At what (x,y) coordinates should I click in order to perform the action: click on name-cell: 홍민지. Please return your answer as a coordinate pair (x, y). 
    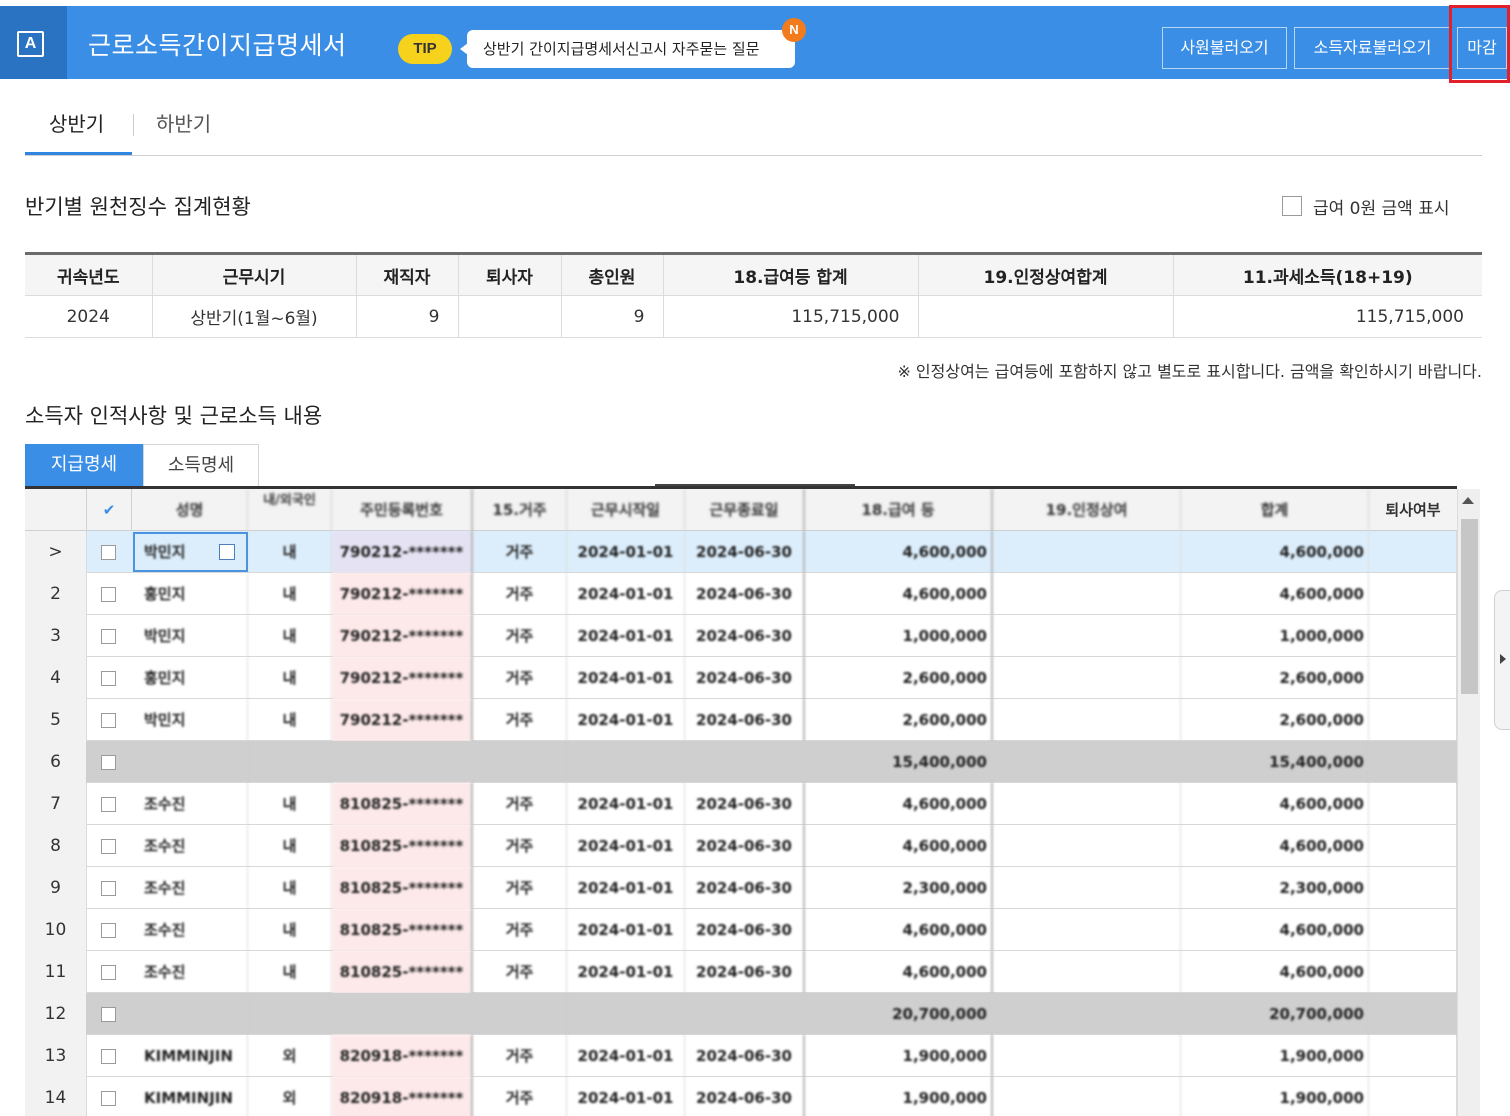
    Looking at the image, I should click on (190, 678).